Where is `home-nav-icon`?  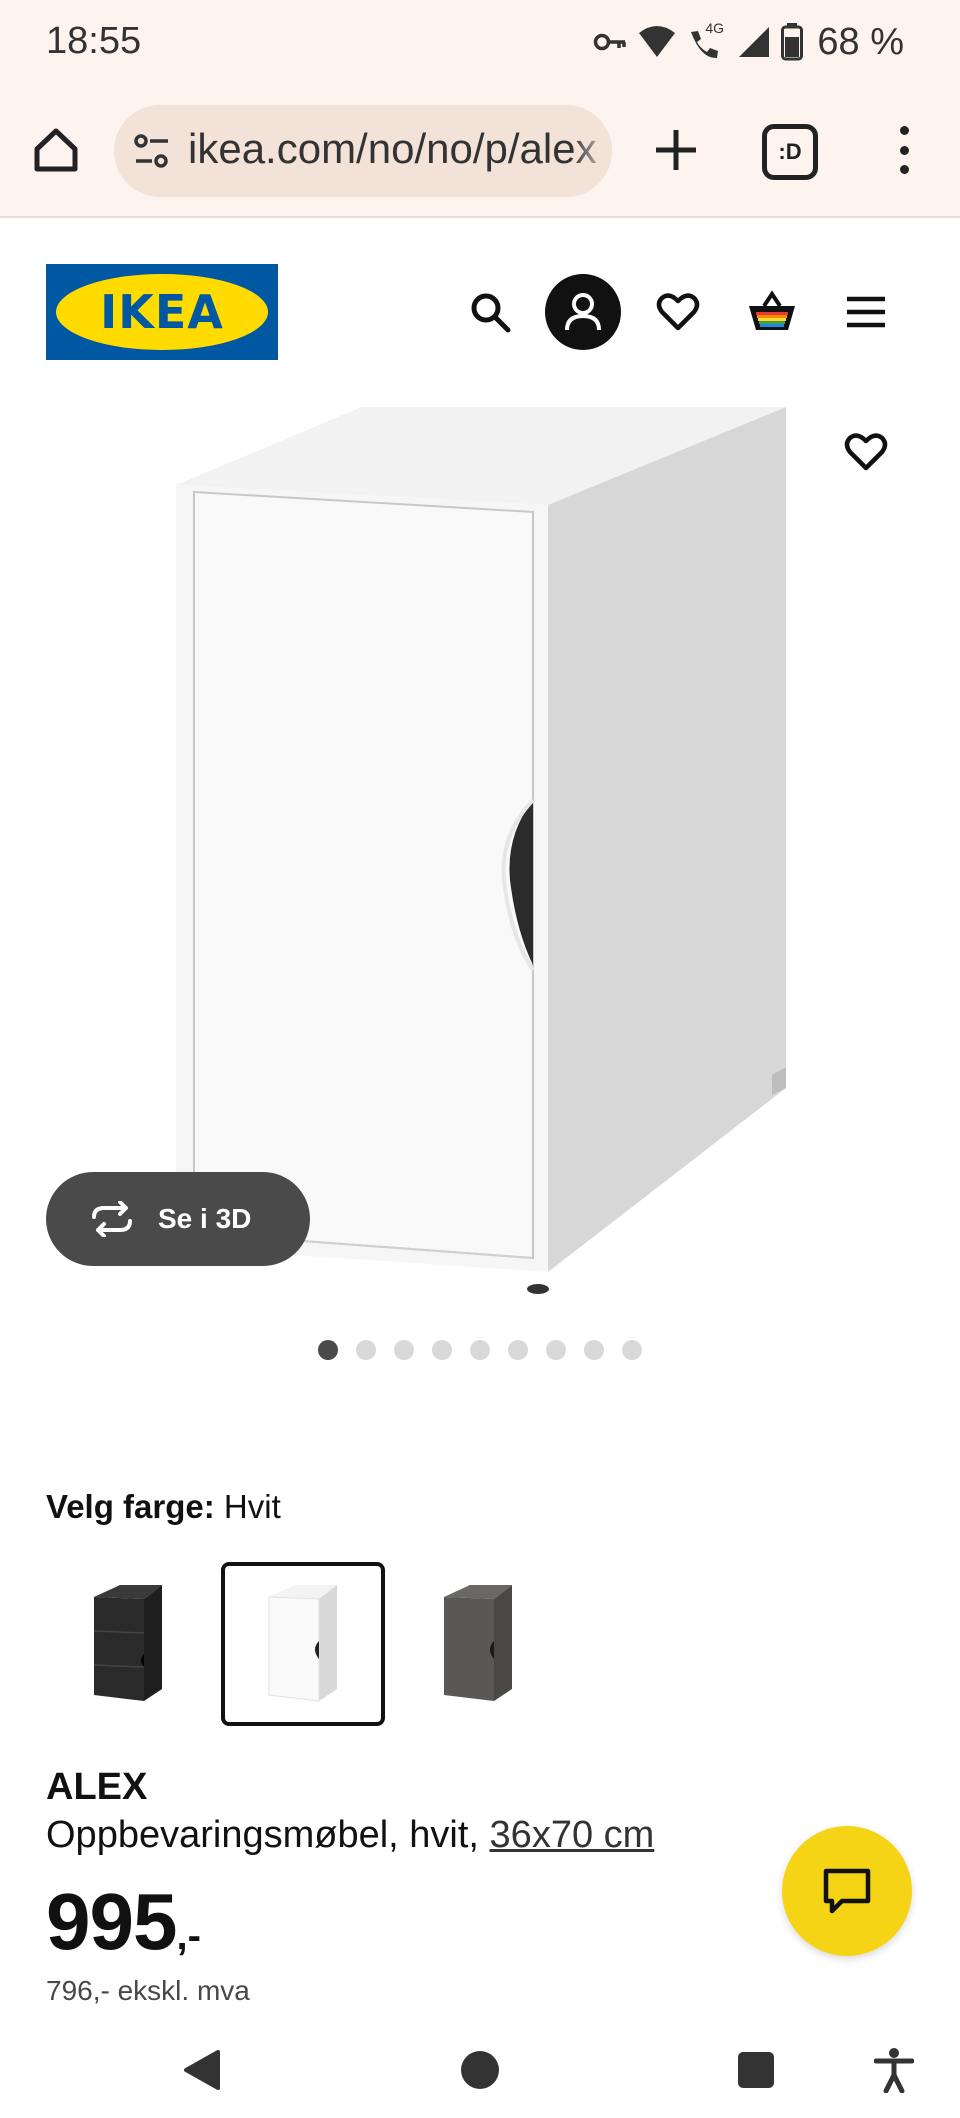 home-nav-icon is located at coordinates (480, 2070).